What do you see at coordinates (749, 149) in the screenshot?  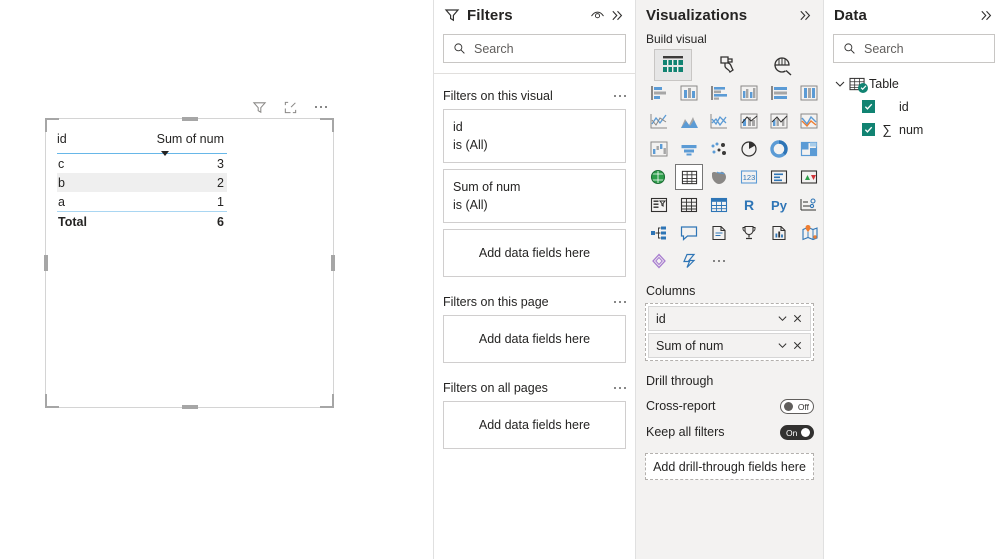 I see `pie-chart-icon` at bounding box center [749, 149].